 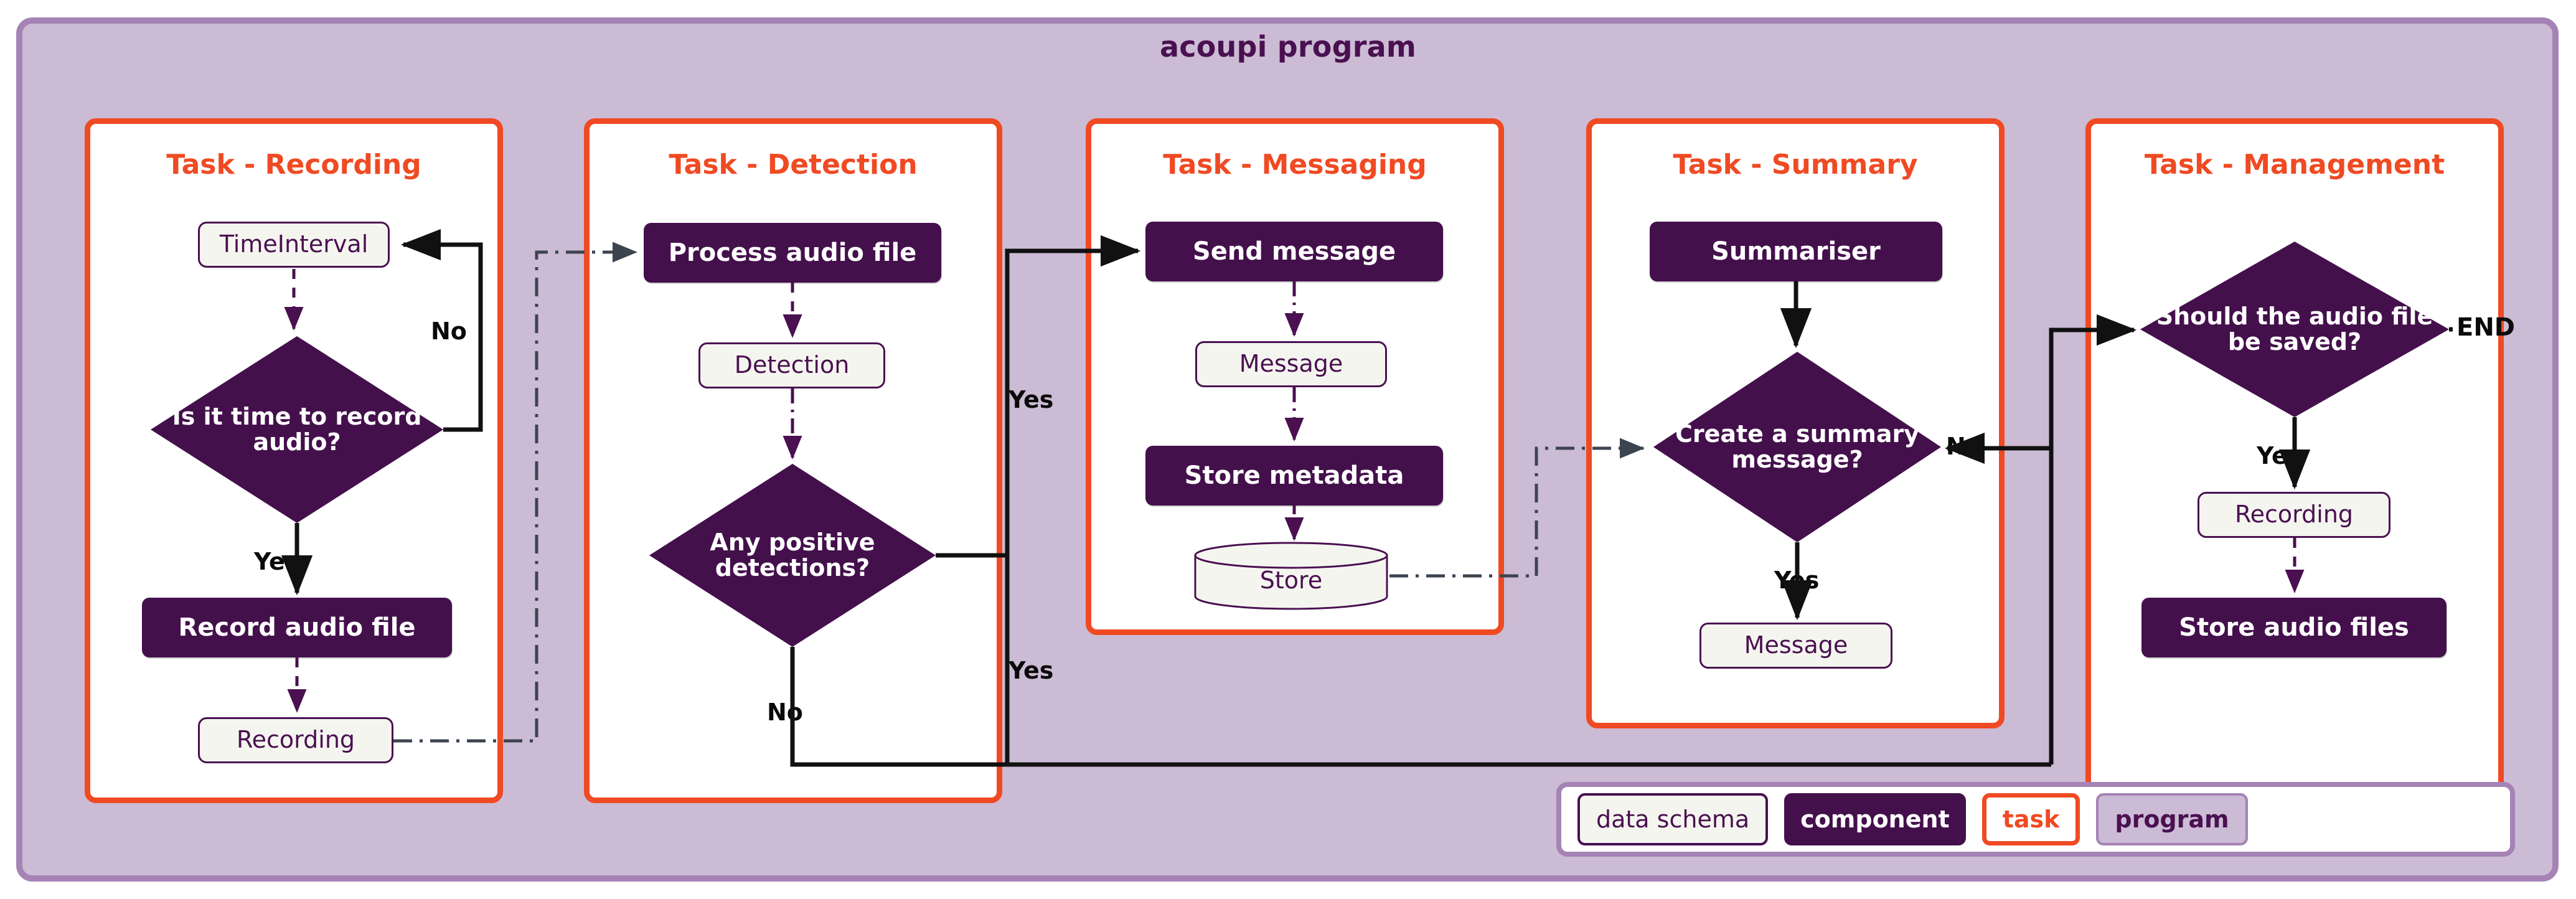 What do you see at coordinates (2486, 327) in the screenshot?
I see `edge-label-management-end: END` at bounding box center [2486, 327].